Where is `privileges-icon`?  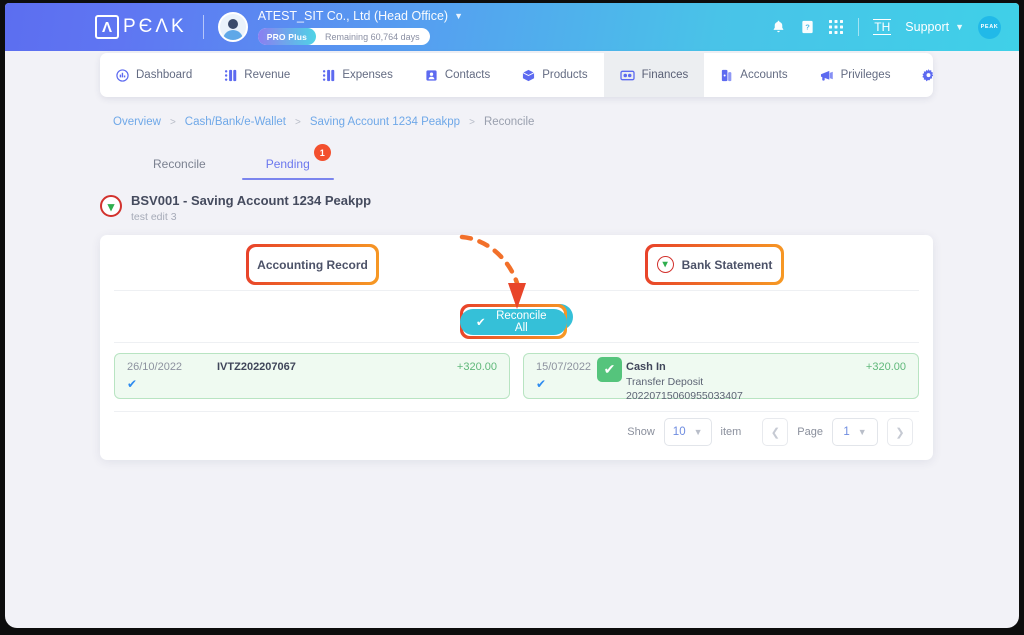 privileges-icon is located at coordinates (827, 75).